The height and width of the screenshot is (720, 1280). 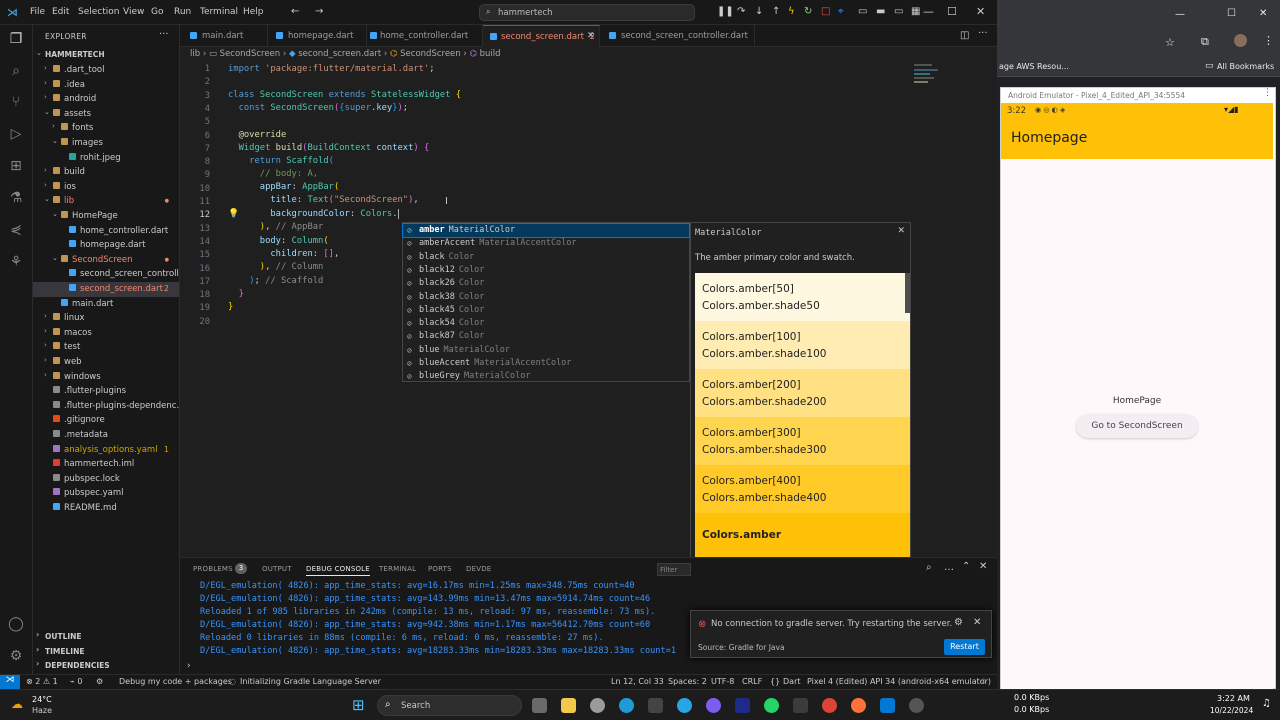 What do you see at coordinates (338, 570) in the screenshot?
I see `panel-tab-debug-console: DEBUG CONSOLE` at bounding box center [338, 570].